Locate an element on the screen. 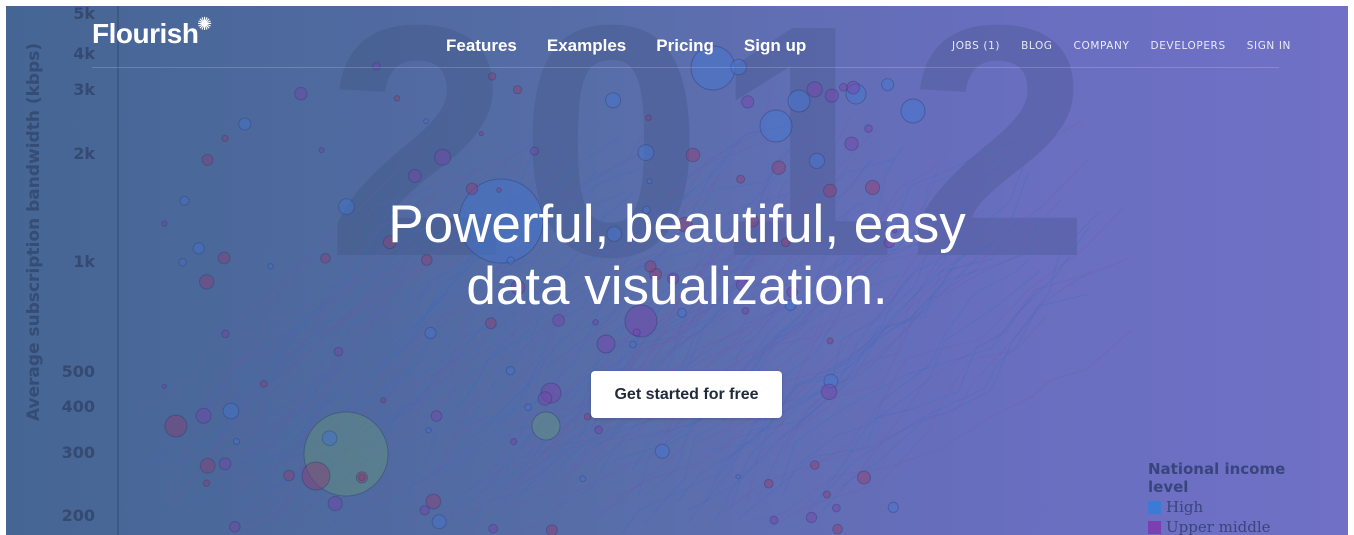  headline-line-1: Powerful, beautiful, easy is located at coordinates (677, 224).